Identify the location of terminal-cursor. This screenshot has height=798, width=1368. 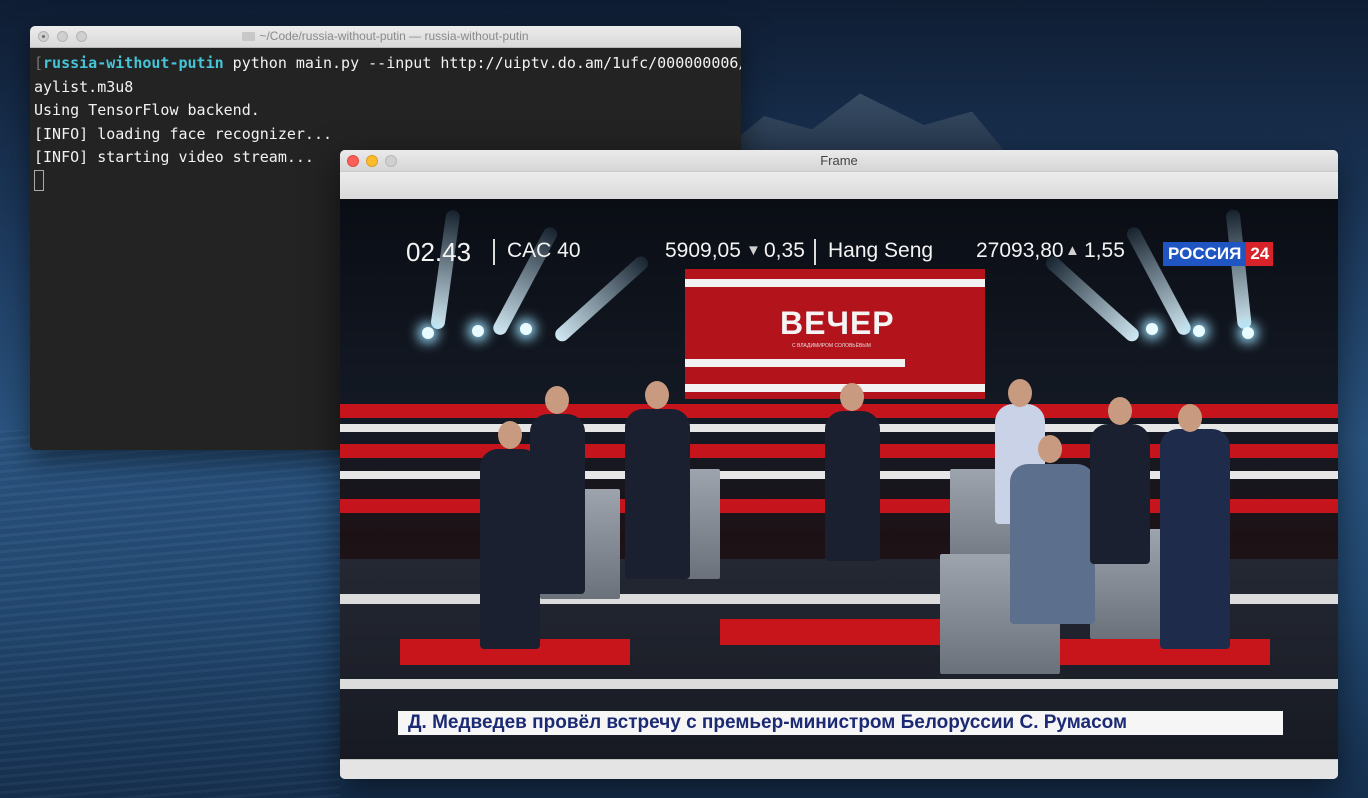
(39, 180).